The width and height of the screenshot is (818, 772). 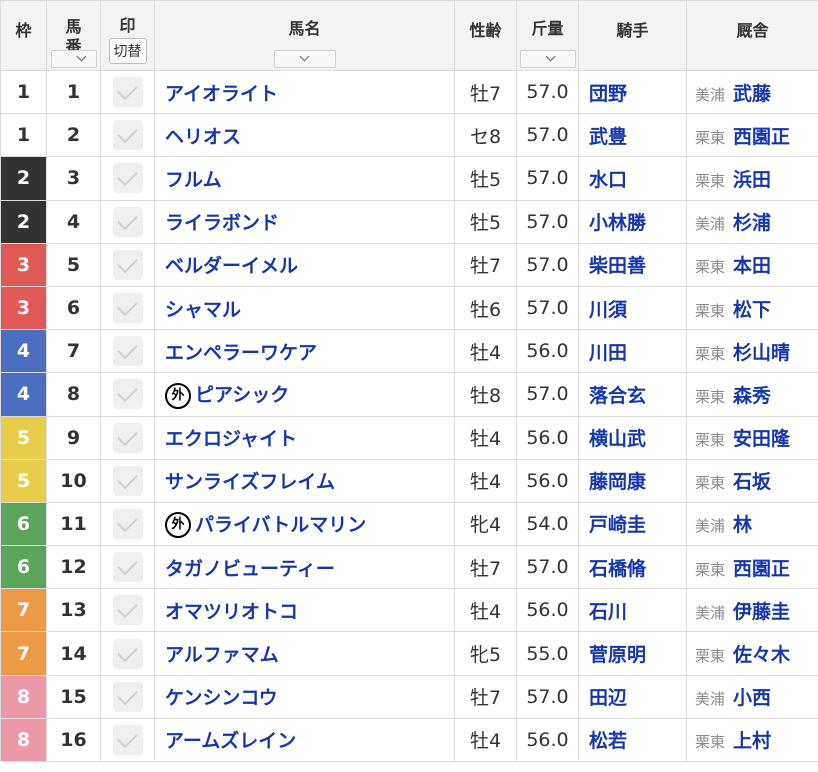 I want to click on jockey-link: 石橋脩, so click(x=632, y=567).